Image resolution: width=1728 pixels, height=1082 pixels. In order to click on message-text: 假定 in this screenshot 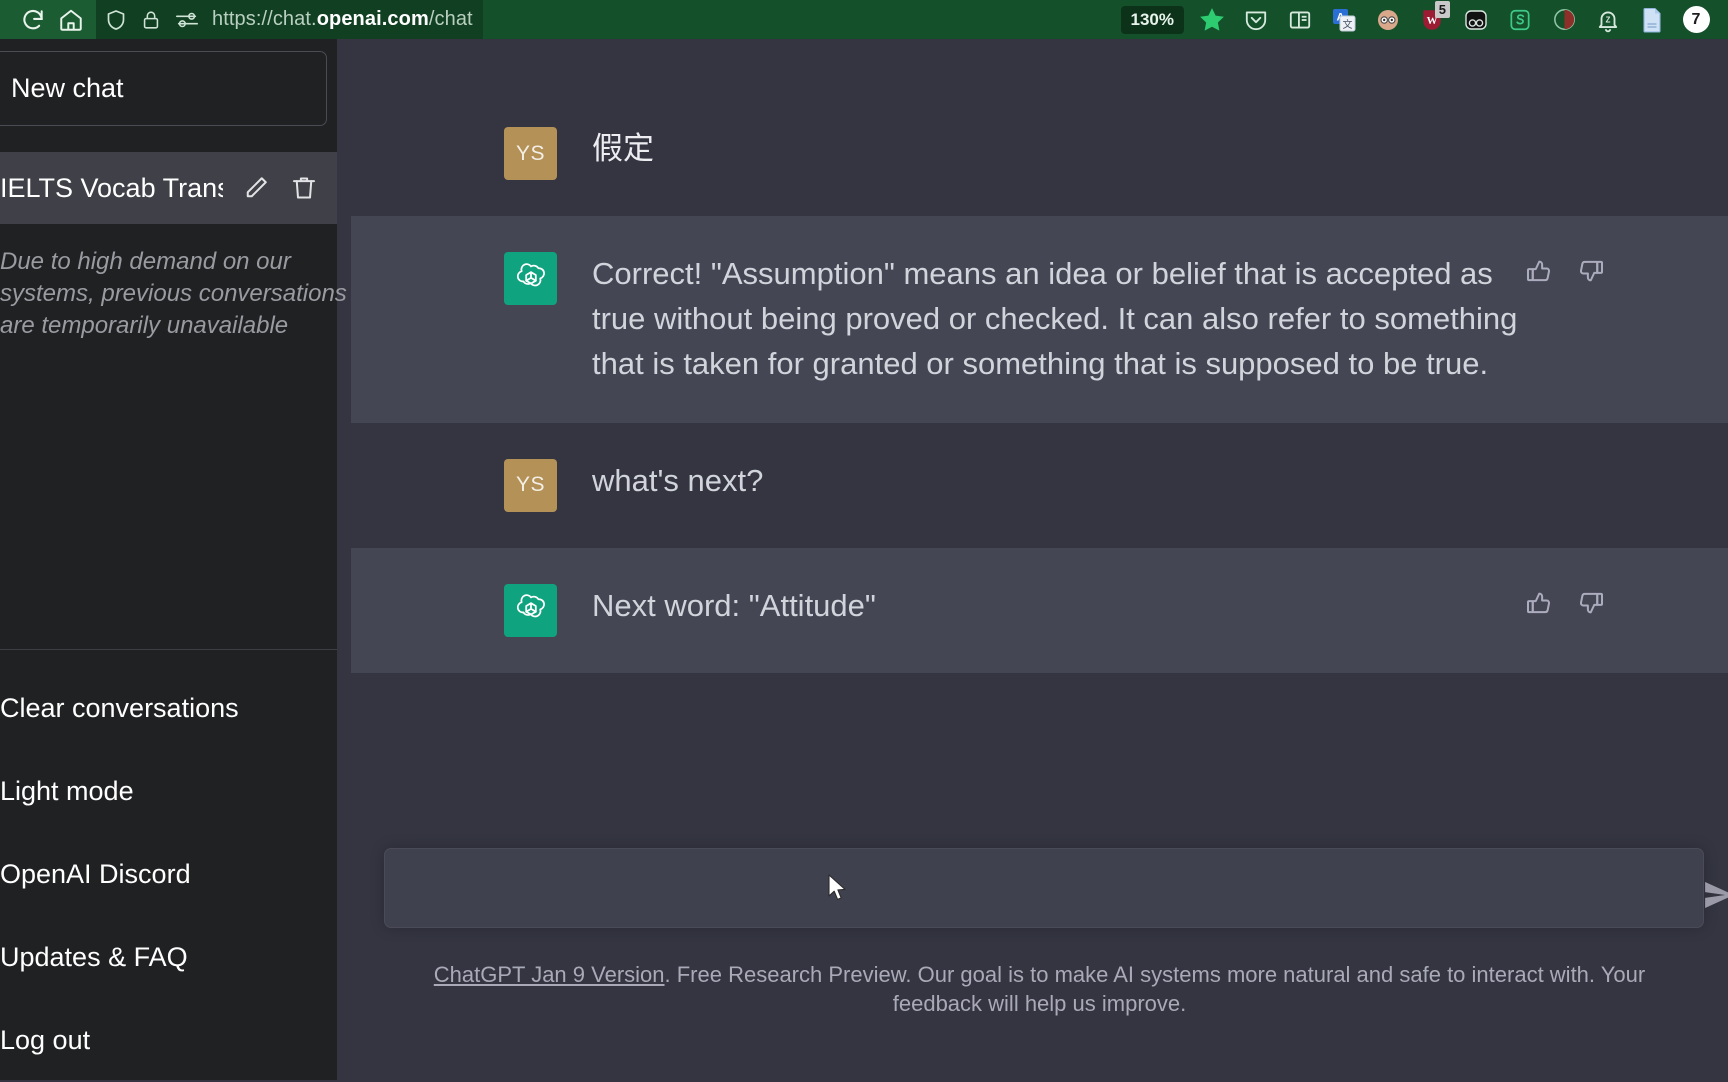, I will do `click(623, 148)`.